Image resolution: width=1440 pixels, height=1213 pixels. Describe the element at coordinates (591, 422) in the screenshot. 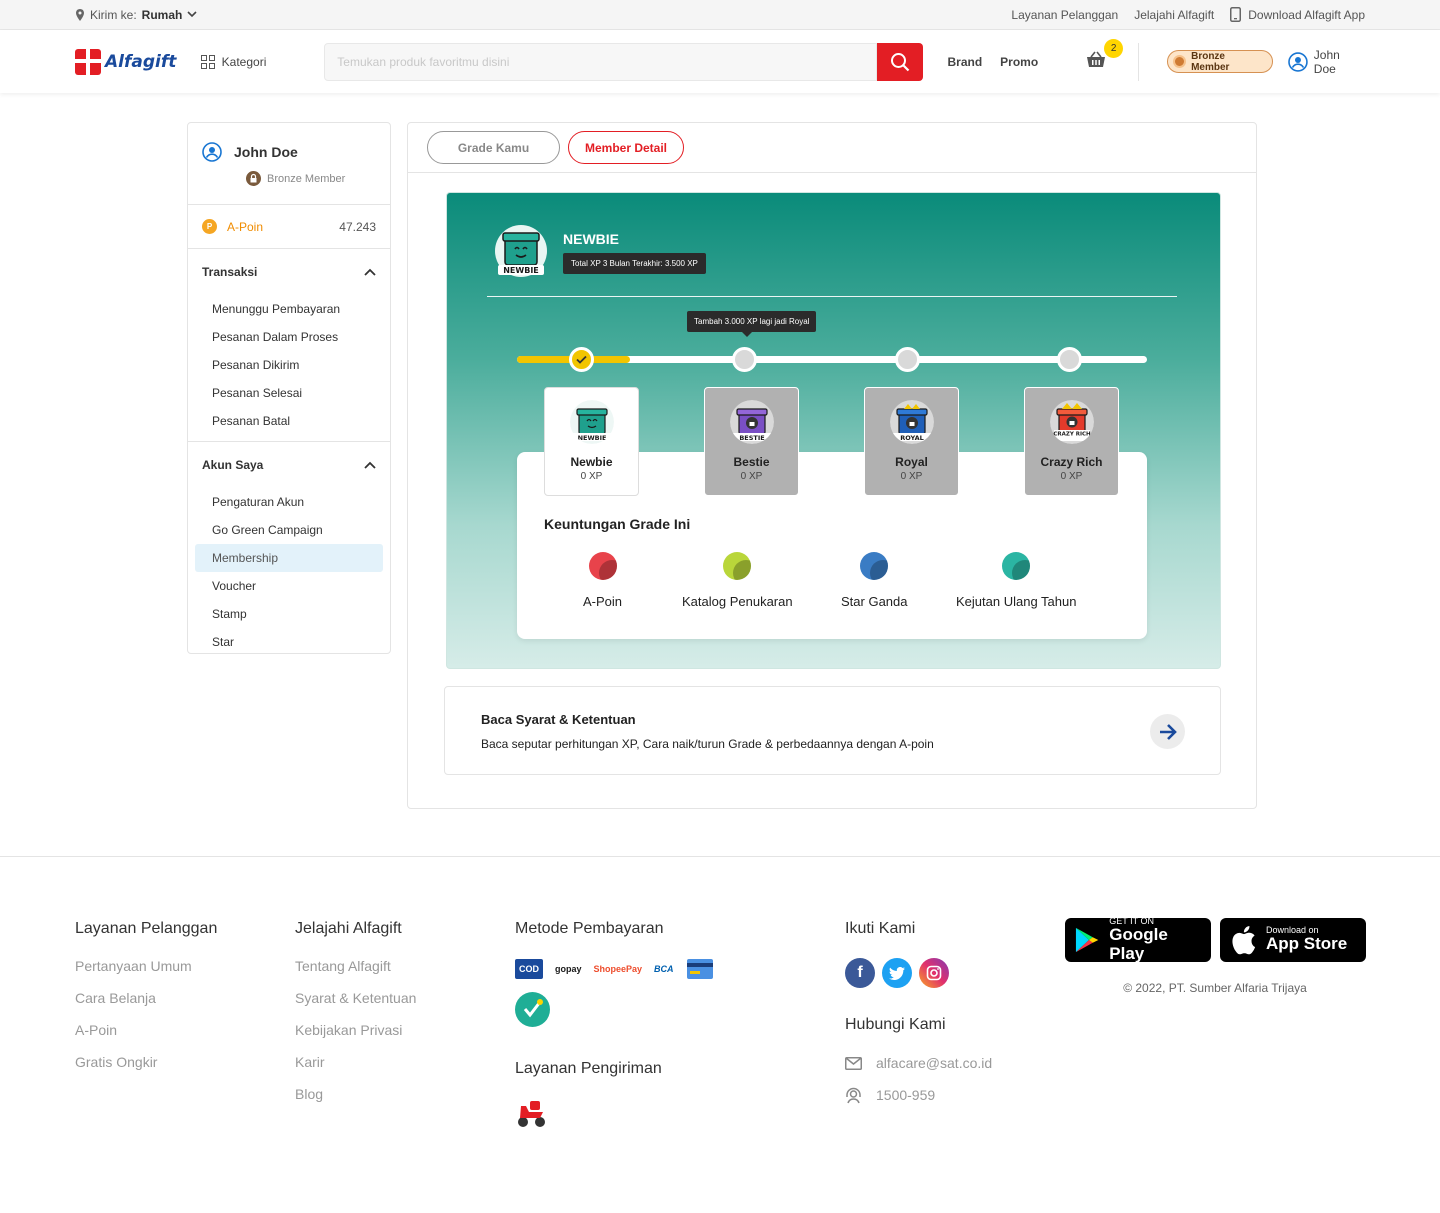

I see `newbie-gift-icon: NEWBIE` at that location.